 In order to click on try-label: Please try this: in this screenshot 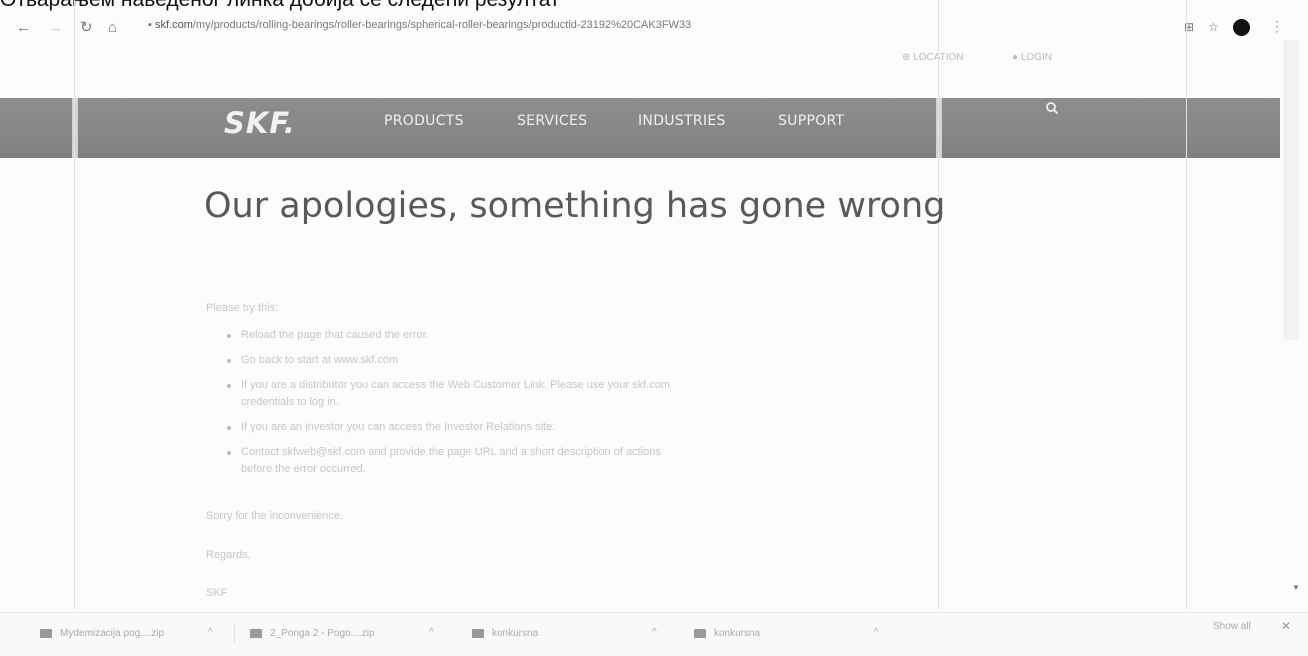, I will do `click(242, 308)`.